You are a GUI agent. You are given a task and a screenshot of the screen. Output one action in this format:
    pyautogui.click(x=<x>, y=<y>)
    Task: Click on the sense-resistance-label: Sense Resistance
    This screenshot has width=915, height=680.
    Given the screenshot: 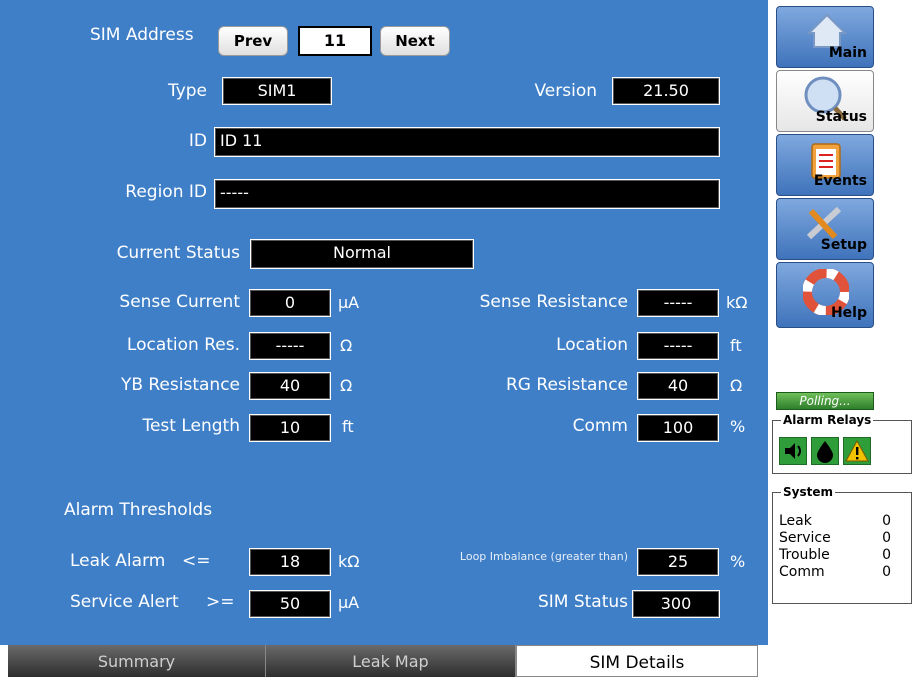 What is the action you would take?
    pyautogui.click(x=553, y=302)
    